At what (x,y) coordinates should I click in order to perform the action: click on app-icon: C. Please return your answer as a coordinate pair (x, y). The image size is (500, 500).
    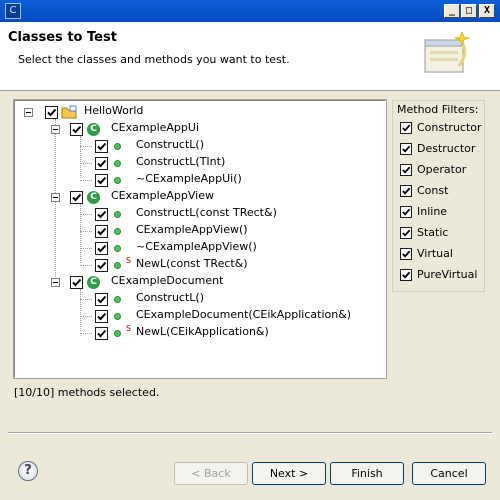
    Looking at the image, I should click on (13, 11).